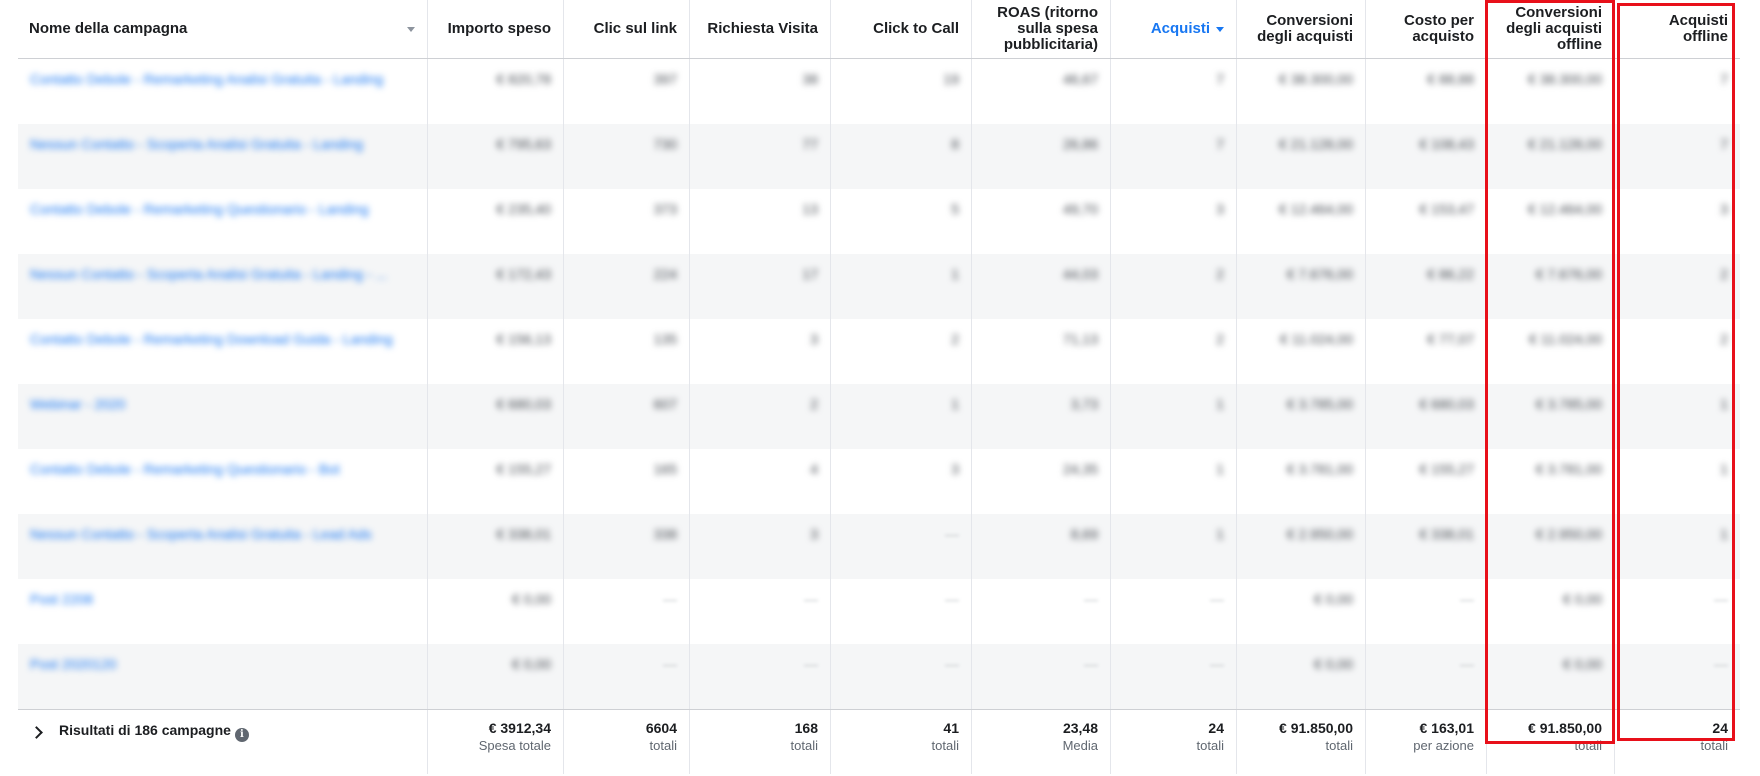 Image resolution: width=1760 pixels, height=776 pixels. What do you see at coordinates (1447, 534) in the screenshot?
I see `cell-value: € 338,01` at bounding box center [1447, 534].